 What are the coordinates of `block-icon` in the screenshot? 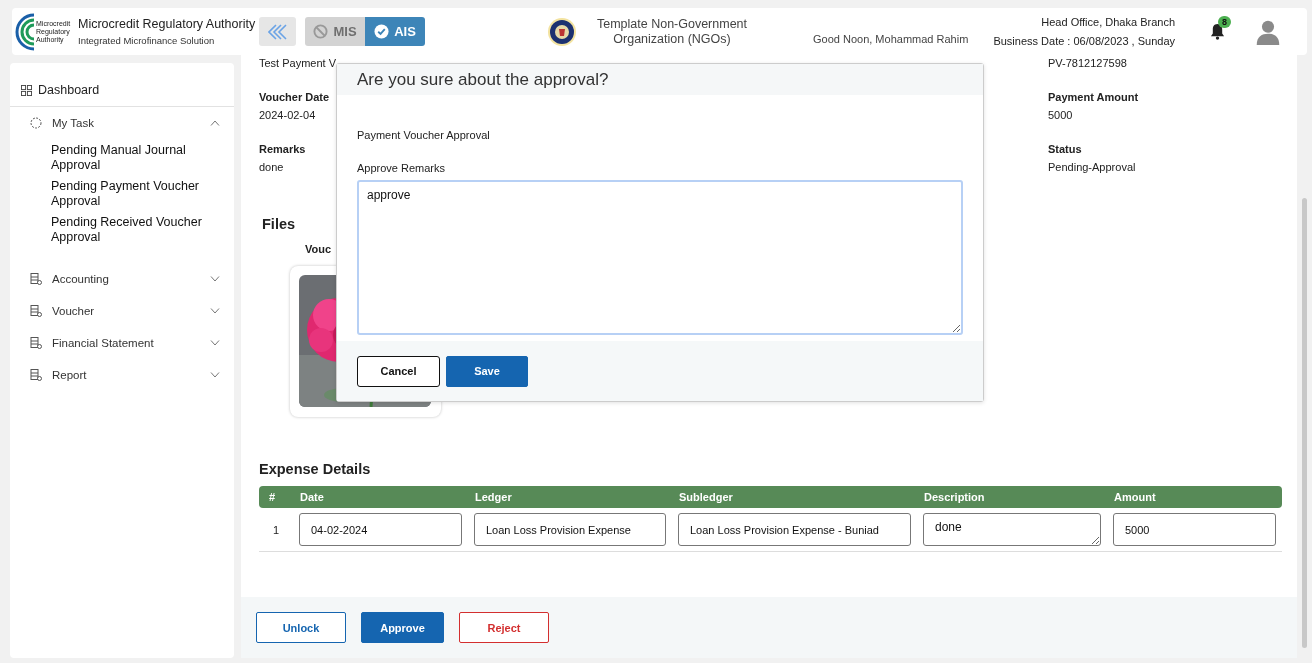 It's located at (321, 31).